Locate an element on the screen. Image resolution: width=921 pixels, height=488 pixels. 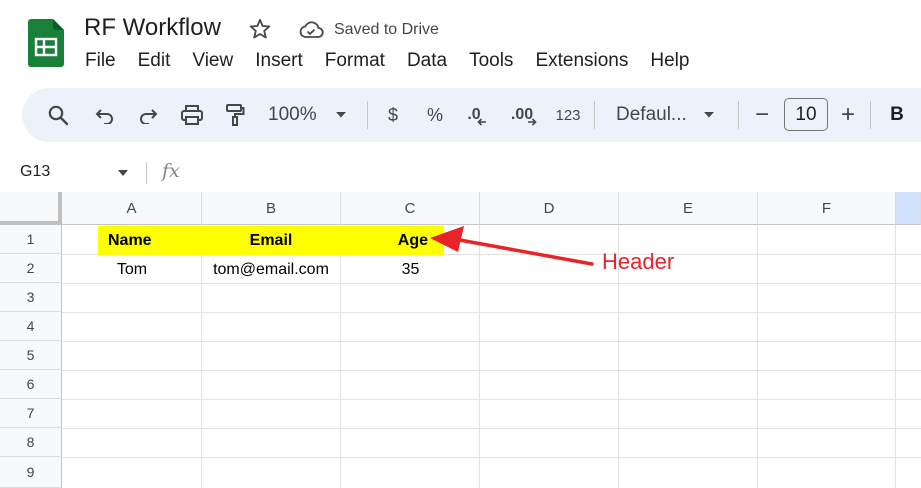
decrease-font-size-button: − is located at coordinates (762, 115).